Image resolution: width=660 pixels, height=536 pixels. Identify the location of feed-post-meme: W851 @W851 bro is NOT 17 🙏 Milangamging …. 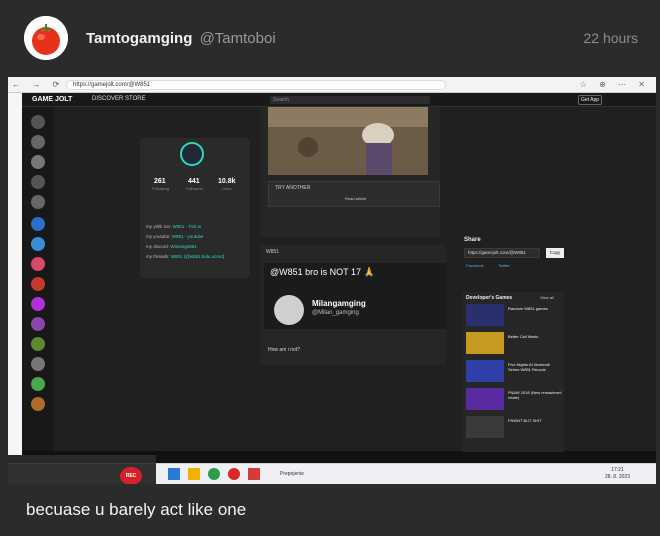
(353, 305).